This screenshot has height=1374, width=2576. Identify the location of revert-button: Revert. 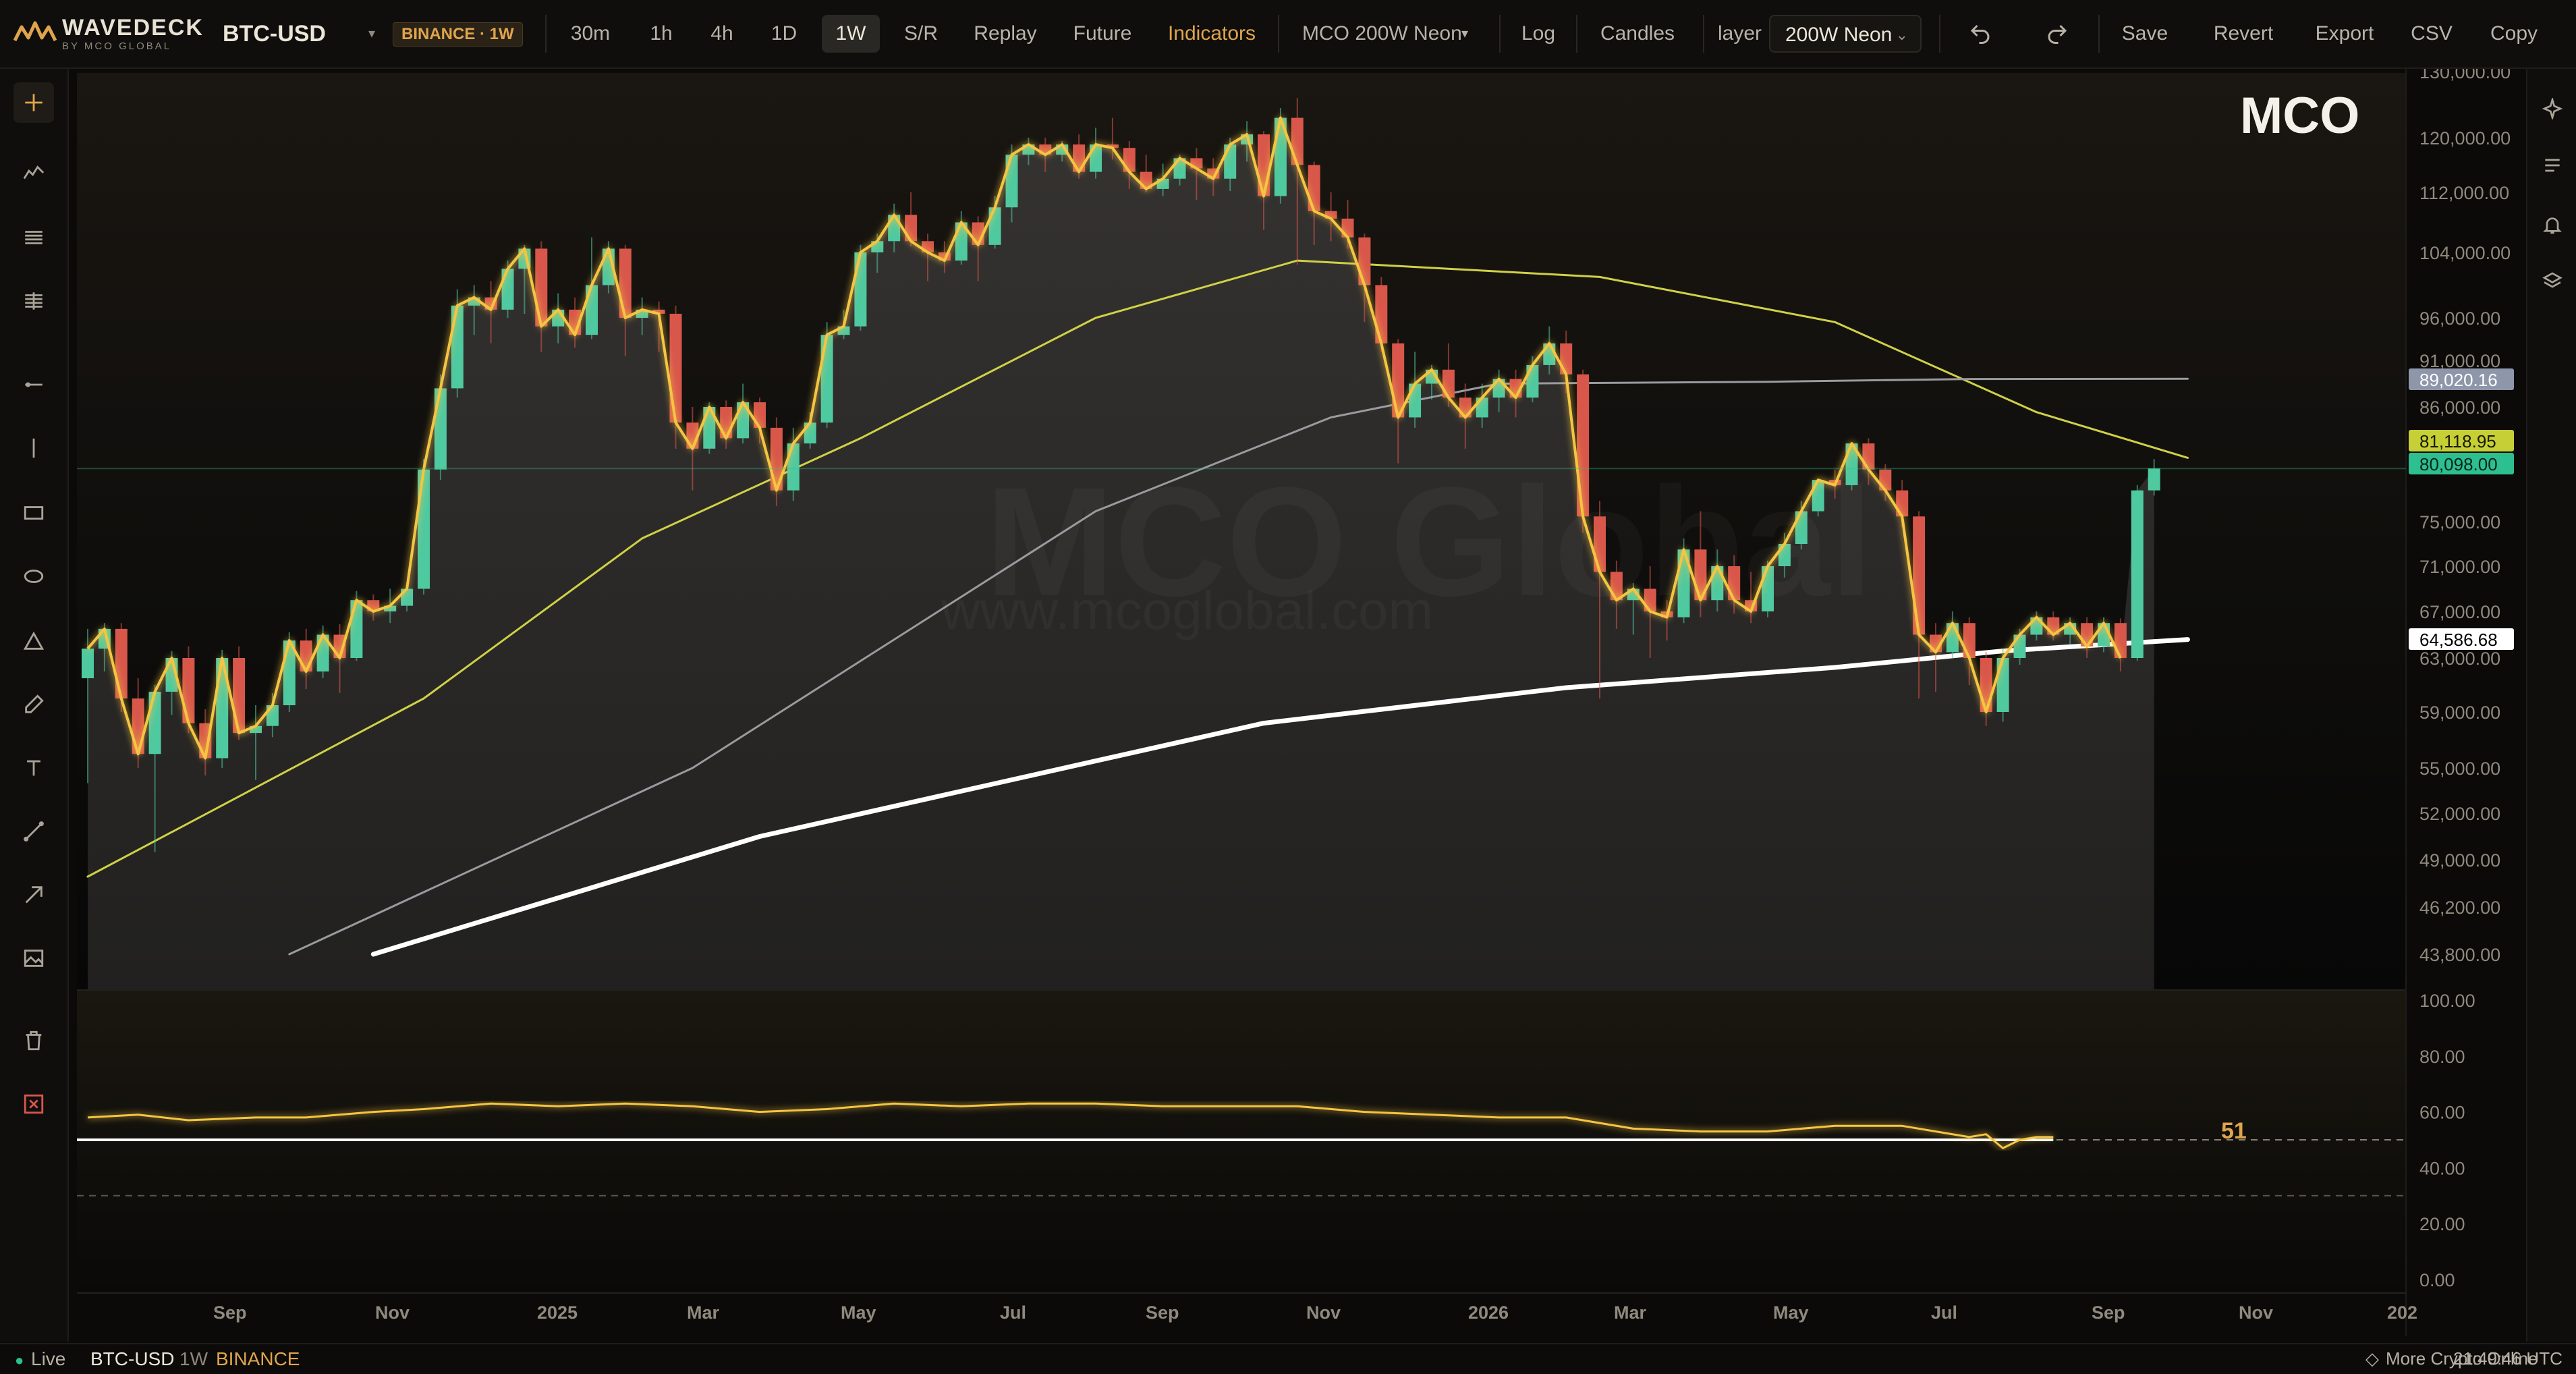
(2243, 34).